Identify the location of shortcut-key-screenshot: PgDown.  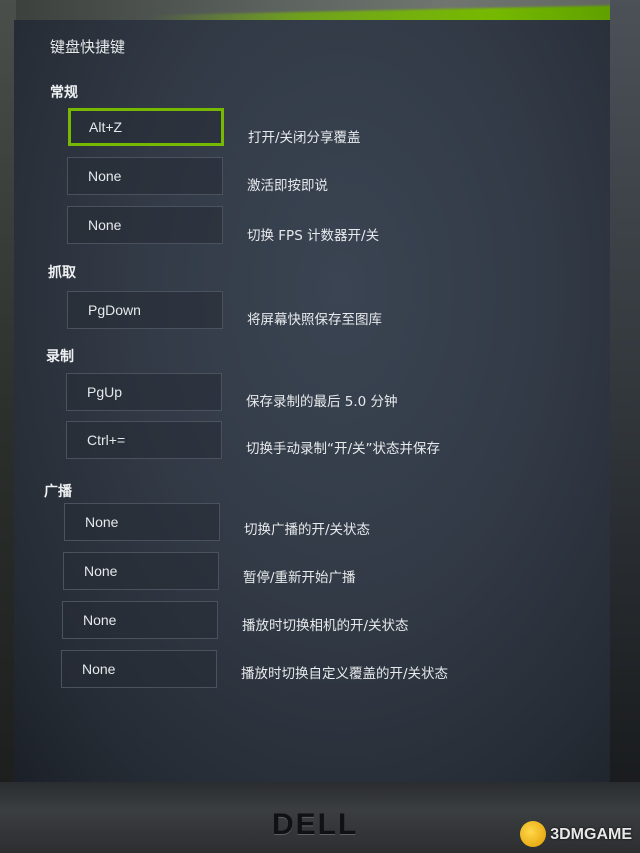
(145, 310).